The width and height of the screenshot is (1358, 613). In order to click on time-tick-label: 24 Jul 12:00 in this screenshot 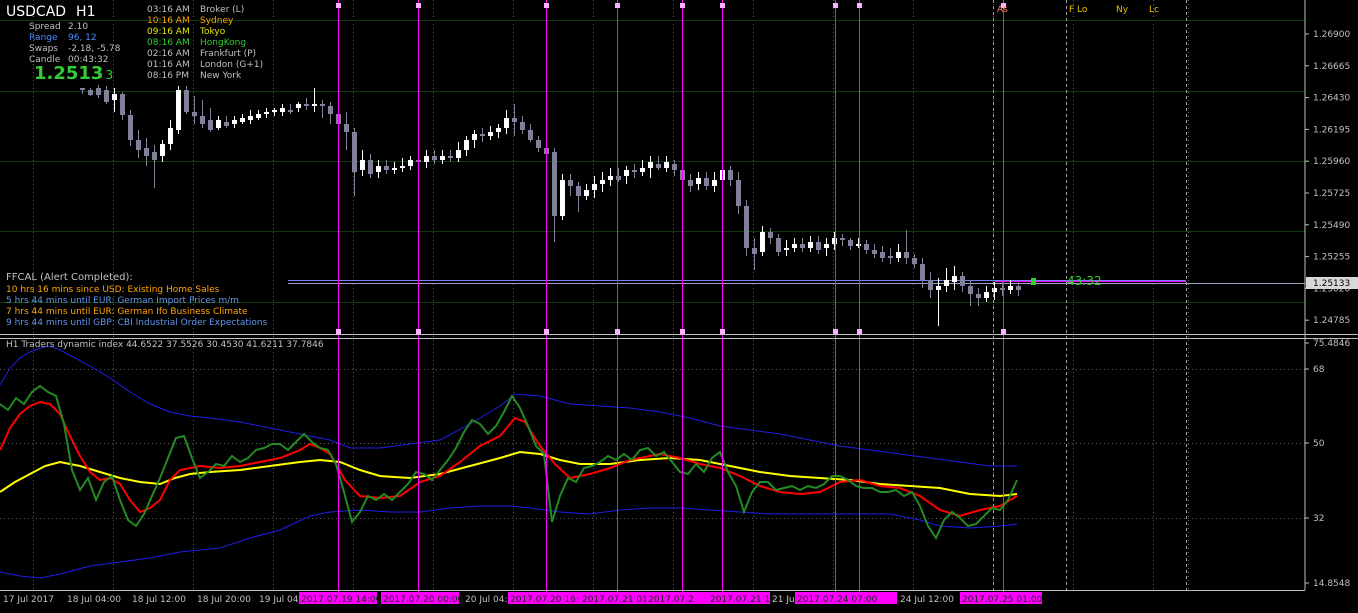, I will do `click(927, 600)`.